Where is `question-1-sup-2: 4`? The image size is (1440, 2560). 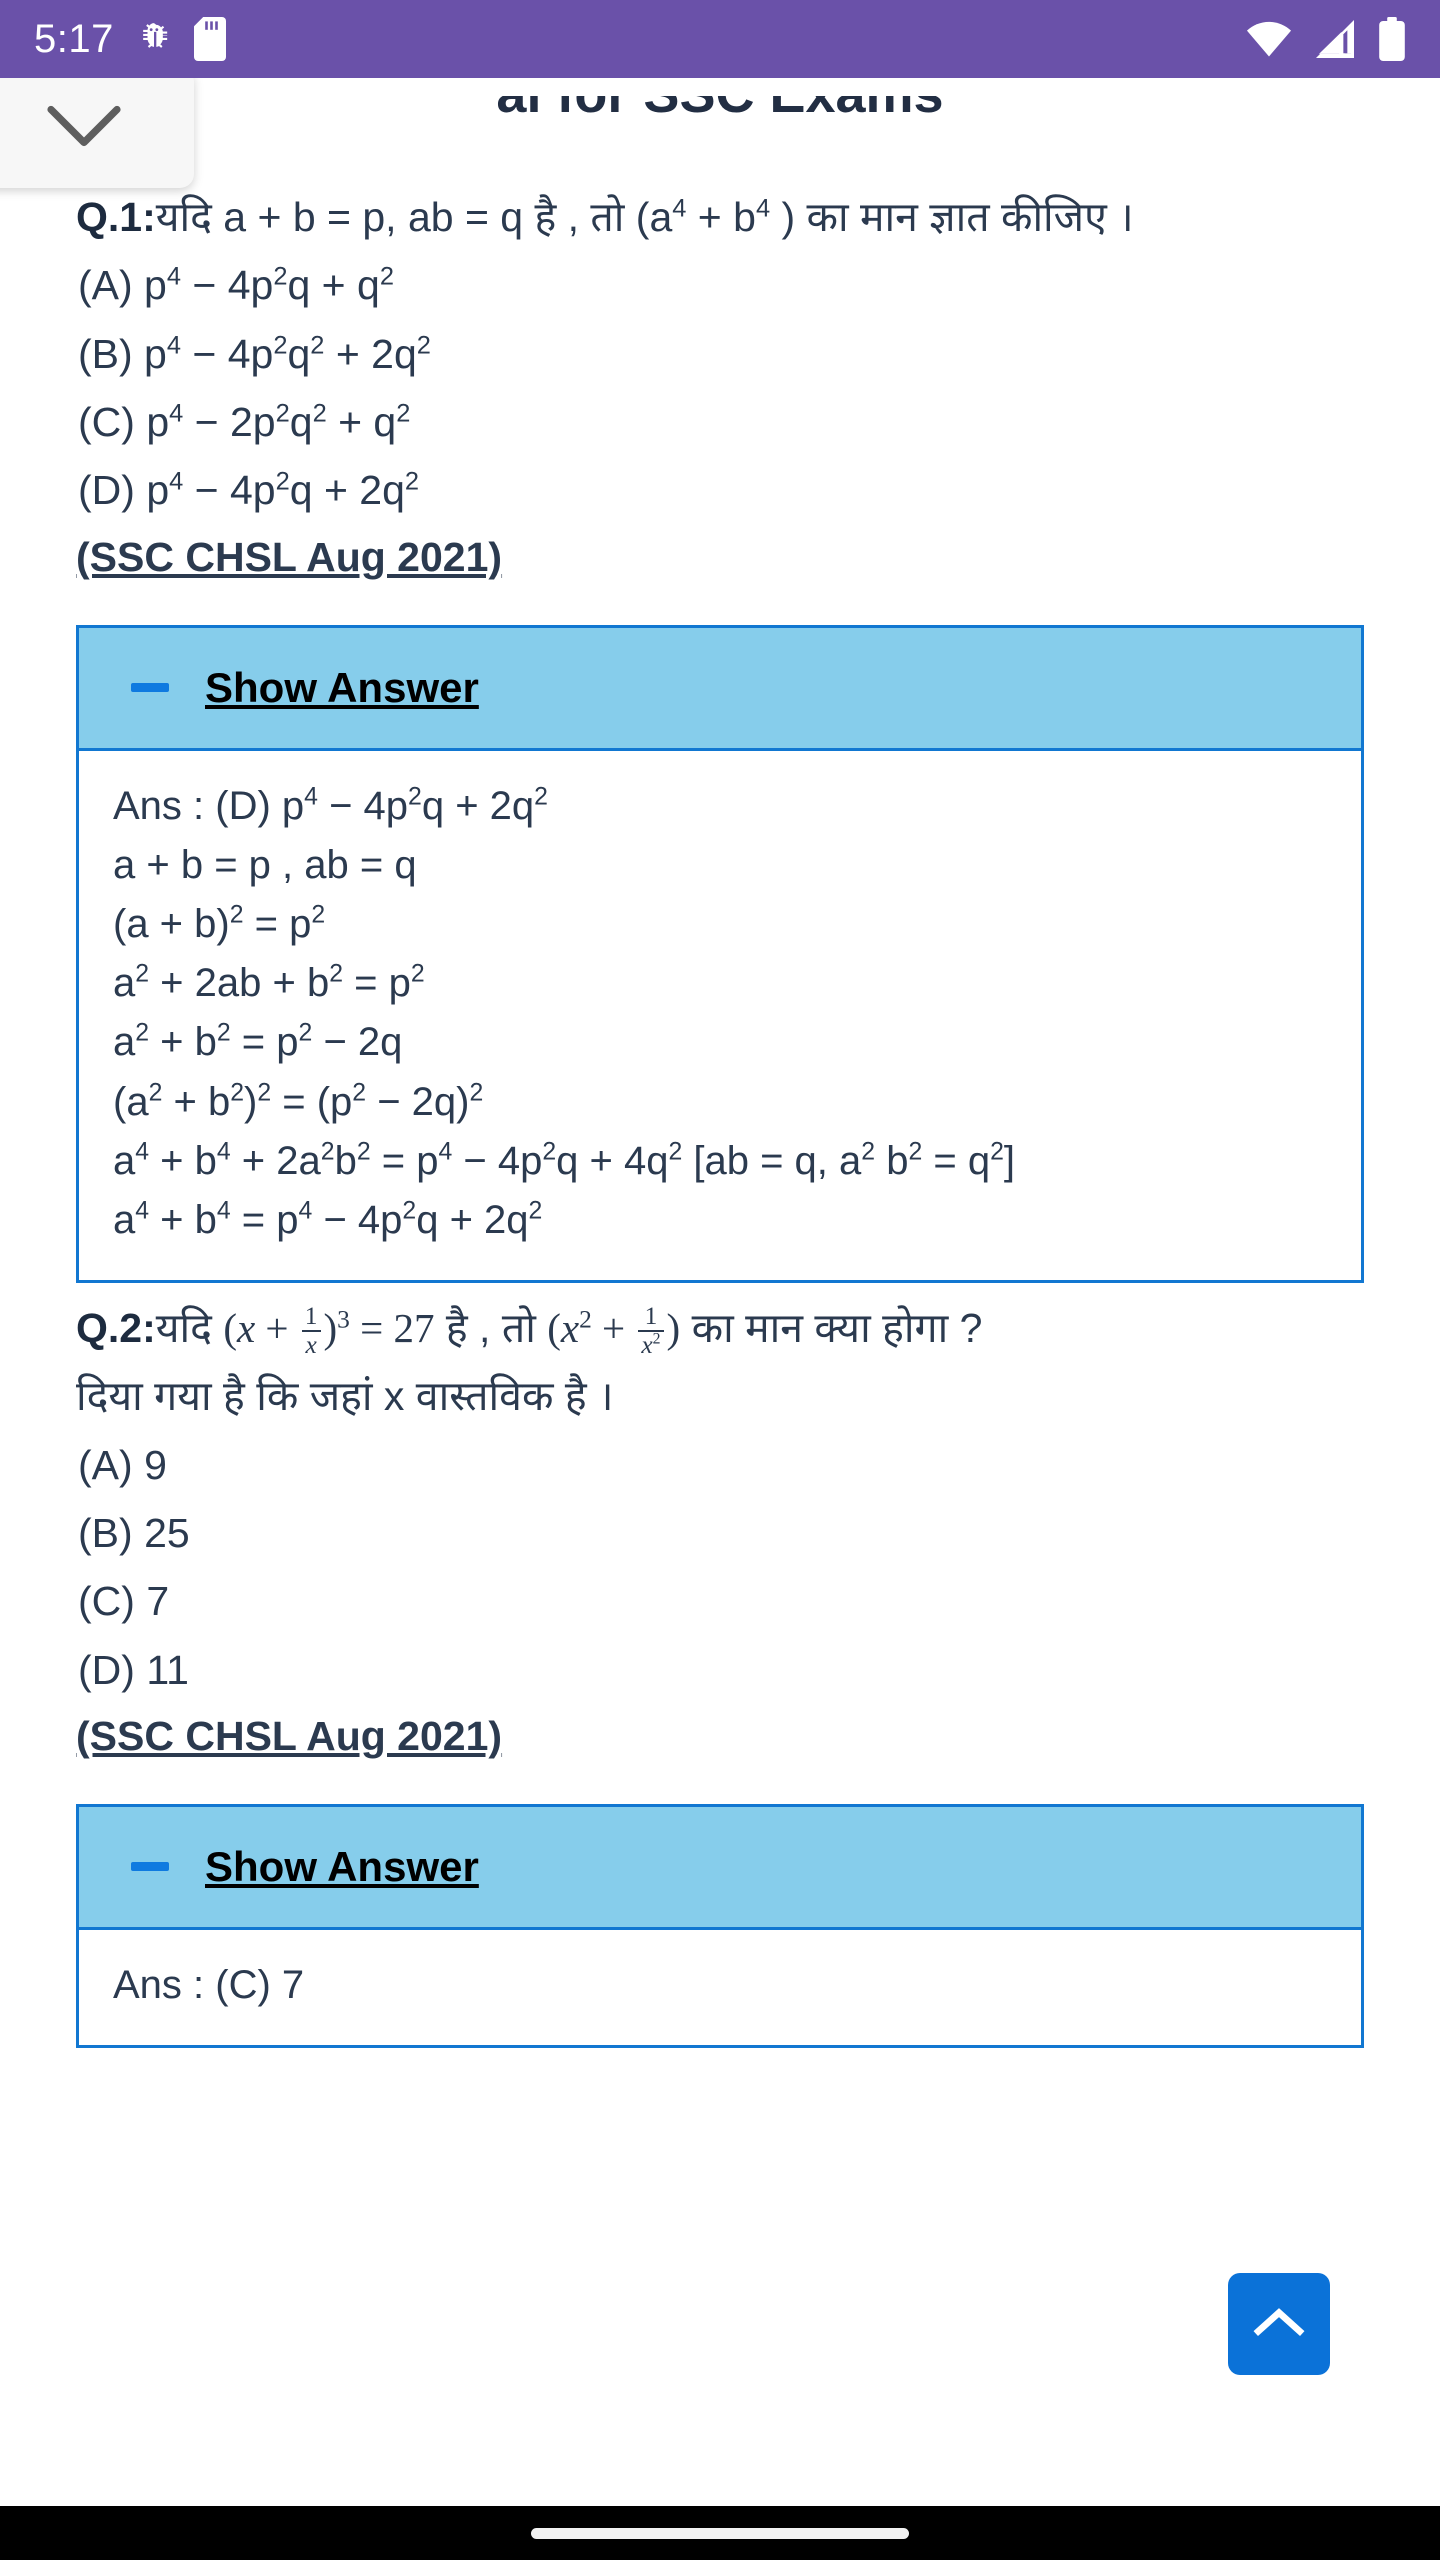
question-1-sup-2: 4 is located at coordinates (763, 208).